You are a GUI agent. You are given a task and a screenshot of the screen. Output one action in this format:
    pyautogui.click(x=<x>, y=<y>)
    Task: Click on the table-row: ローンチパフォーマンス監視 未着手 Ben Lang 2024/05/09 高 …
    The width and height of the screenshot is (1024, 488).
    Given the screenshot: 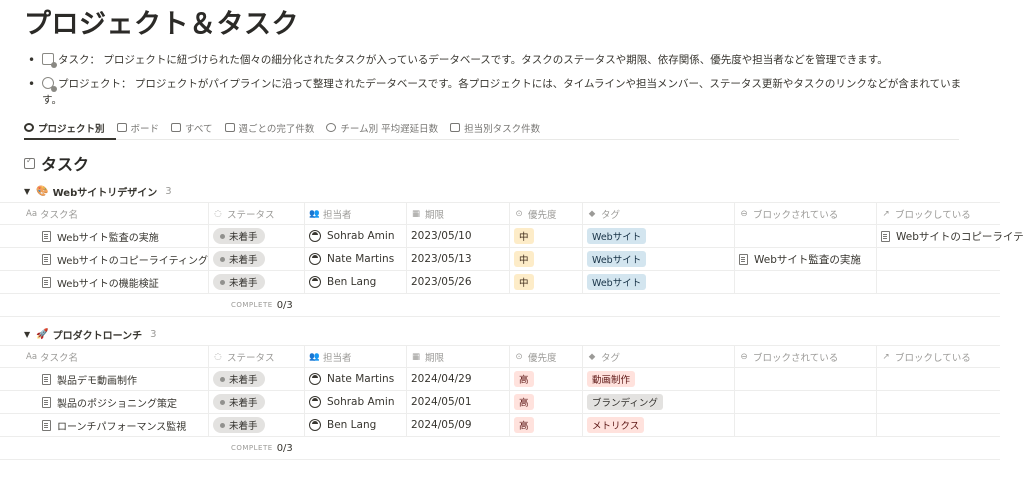 What is the action you would take?
    pyautogui.click(x=500, y=425)
    